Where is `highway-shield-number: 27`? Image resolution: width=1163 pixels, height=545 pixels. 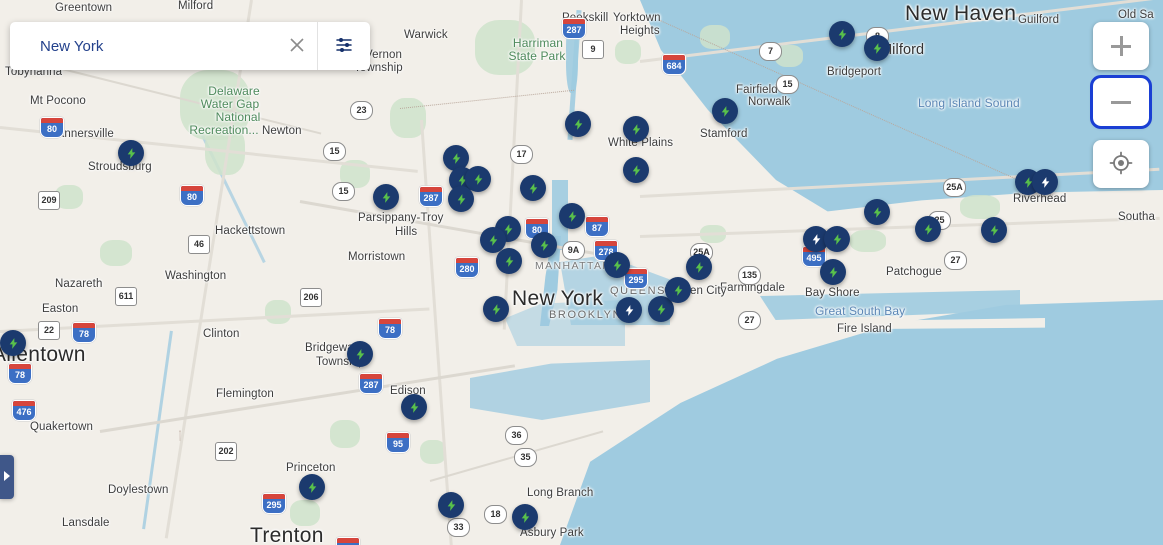 highway-shield-number: 27 is located at coordinates (749, 320).